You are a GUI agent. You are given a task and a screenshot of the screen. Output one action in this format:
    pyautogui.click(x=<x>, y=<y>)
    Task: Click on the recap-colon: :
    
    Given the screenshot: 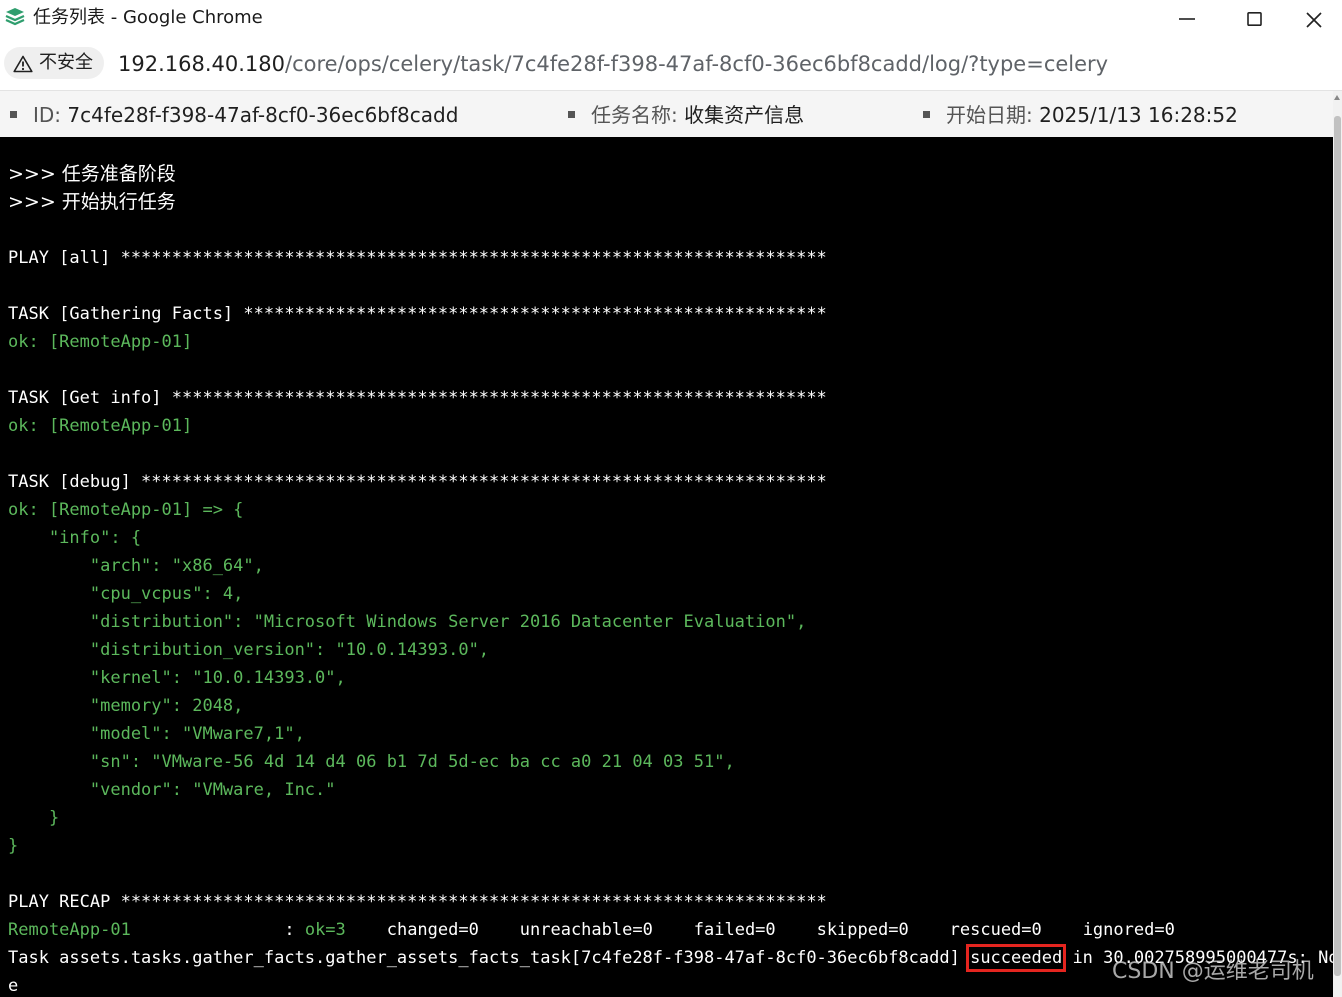 What is the action you would take?
    pyautogui.click(x=294, y=930)
    